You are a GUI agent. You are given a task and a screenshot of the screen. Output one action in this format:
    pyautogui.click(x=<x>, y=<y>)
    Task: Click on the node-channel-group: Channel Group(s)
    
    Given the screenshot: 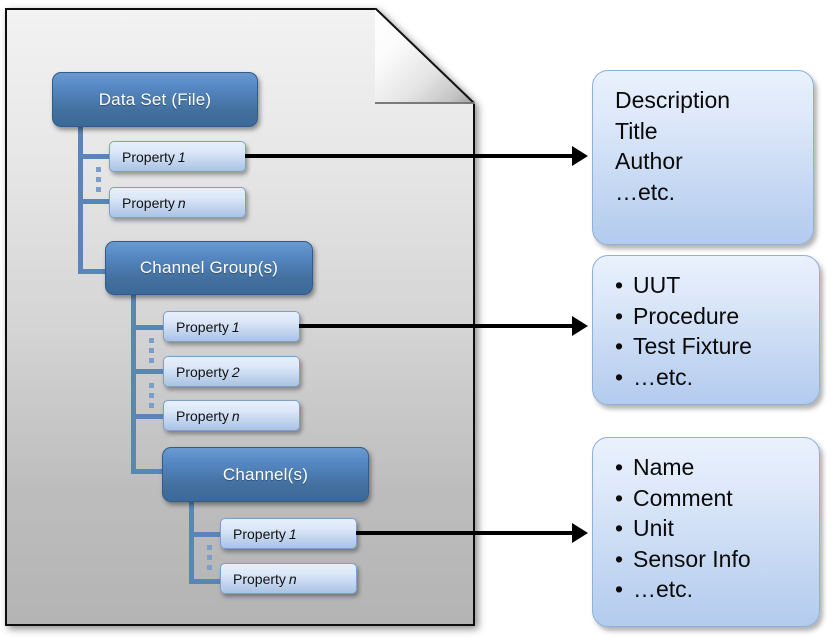 What is the action you would take?
    pyautogui.click(x=209, y=268)
    